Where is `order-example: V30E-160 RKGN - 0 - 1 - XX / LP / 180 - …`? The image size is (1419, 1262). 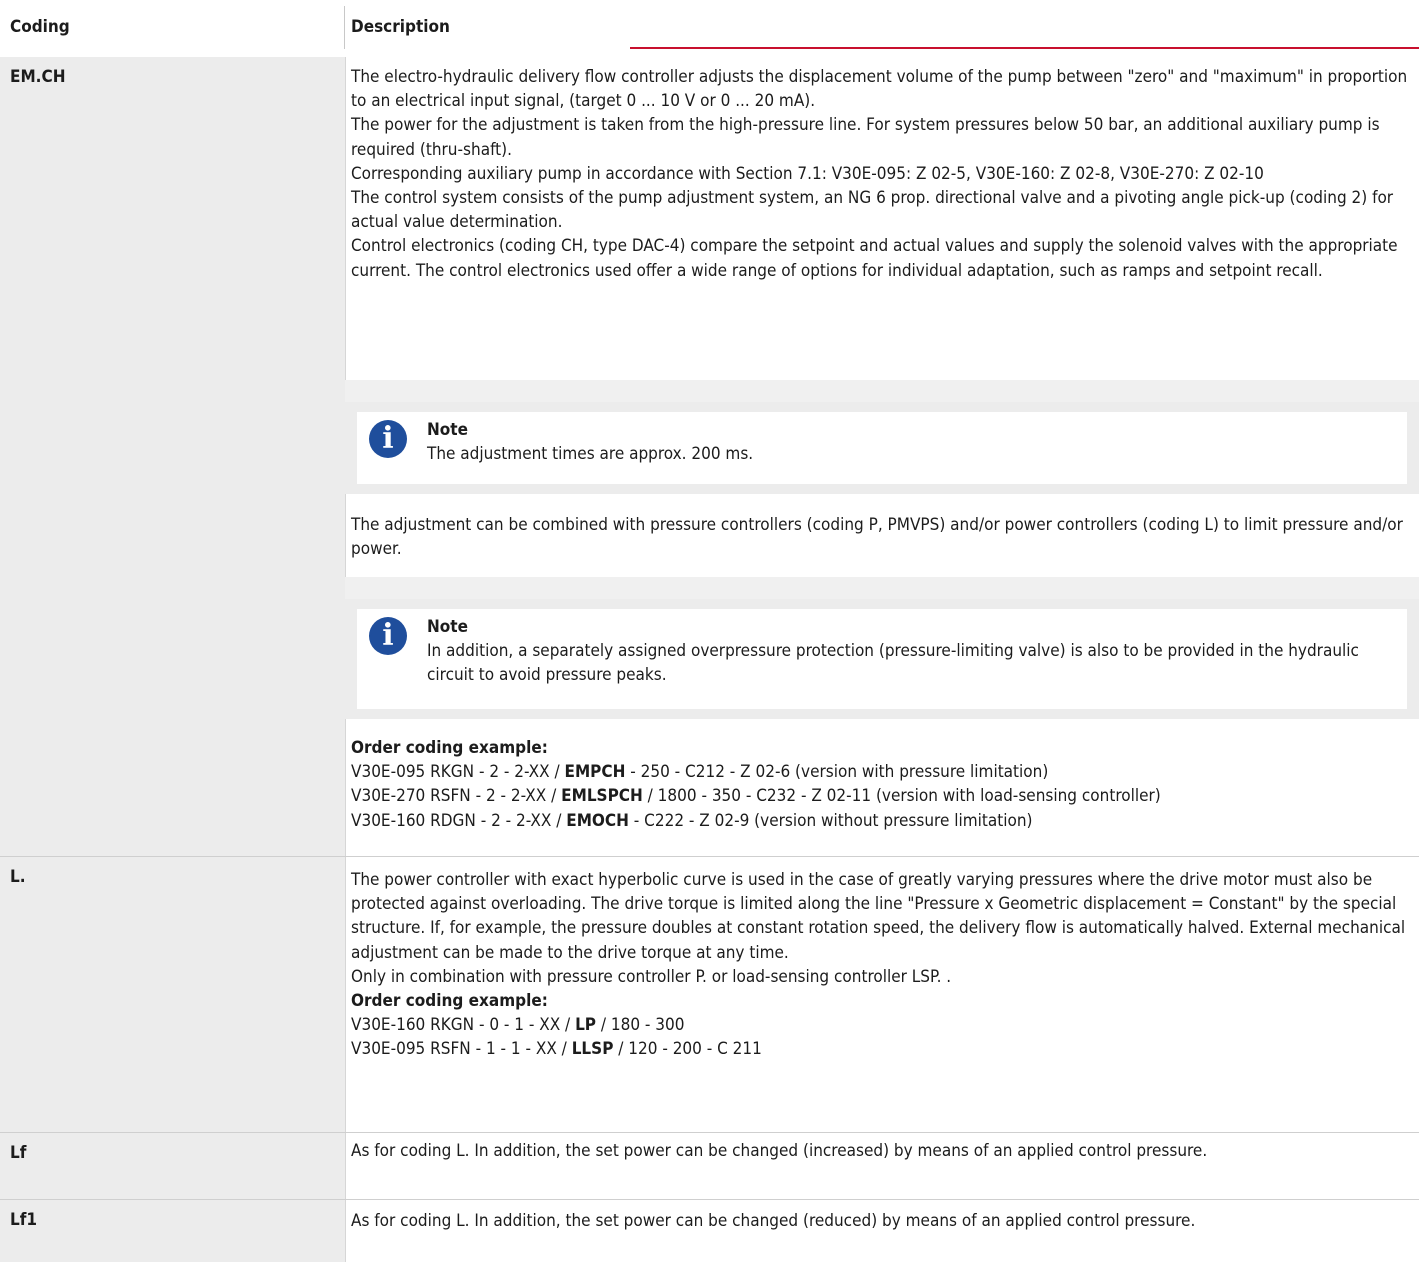 order-example: V30E-160 RKGN - 0 - 1 - XX / LP / 180 - … is located at coordinates (518, 1025).